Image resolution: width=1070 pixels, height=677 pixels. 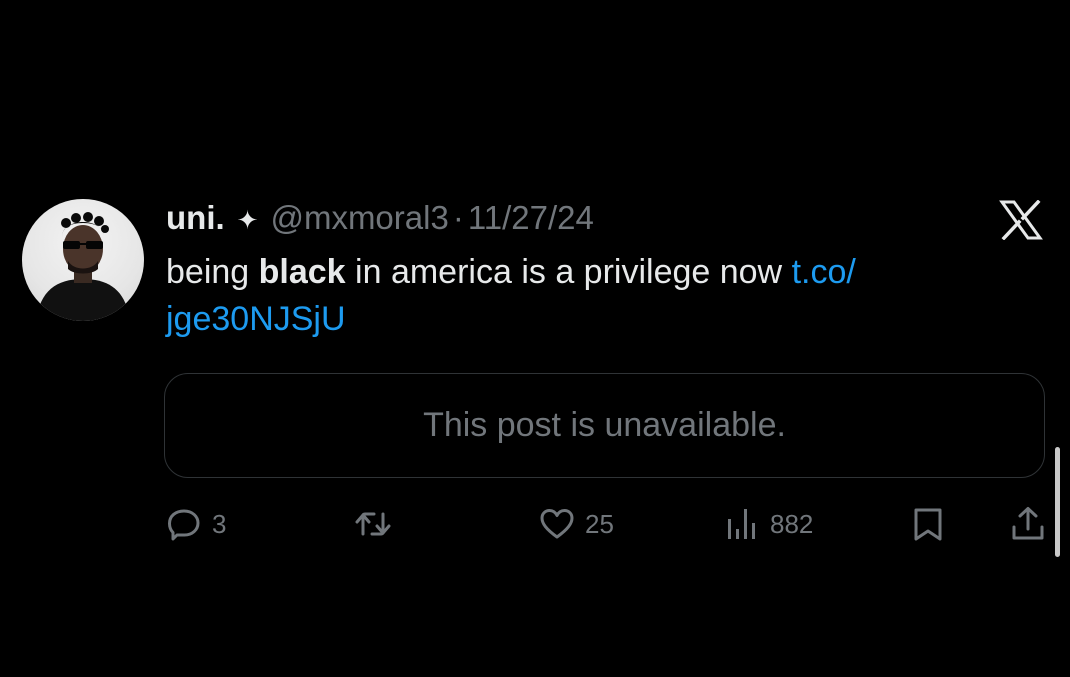 I want to click on bookmark-icon, so click(x=928, y=524).